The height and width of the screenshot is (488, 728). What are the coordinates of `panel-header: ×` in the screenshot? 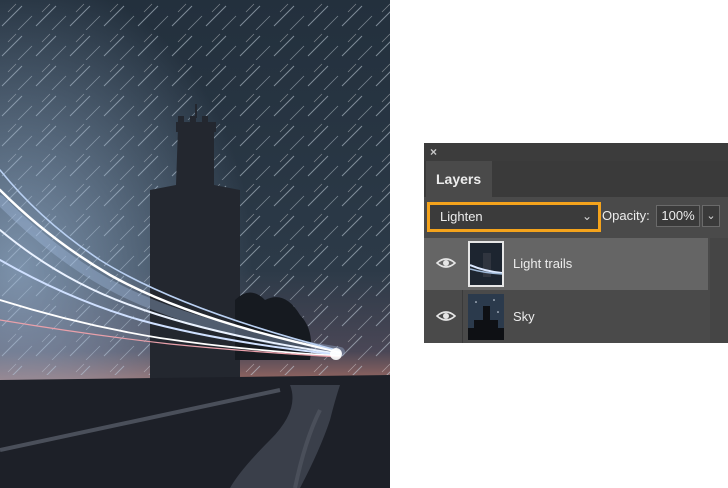 It's located at (576, 152).